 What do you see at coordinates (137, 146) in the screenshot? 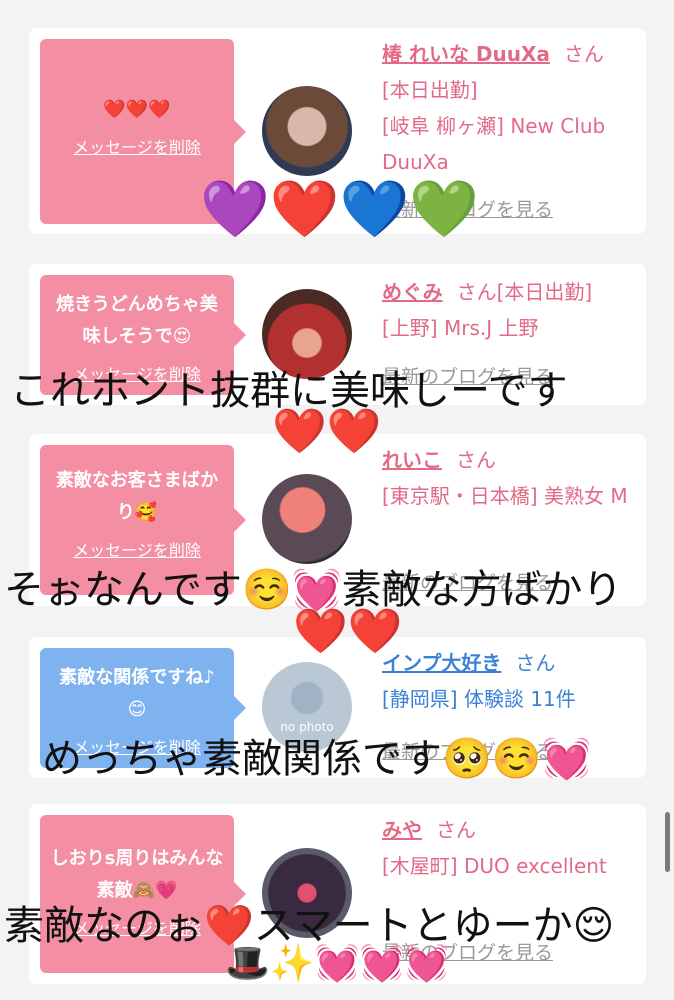
I see `delete-message-link: メッセージを削除` at bounding box center [137, 146].